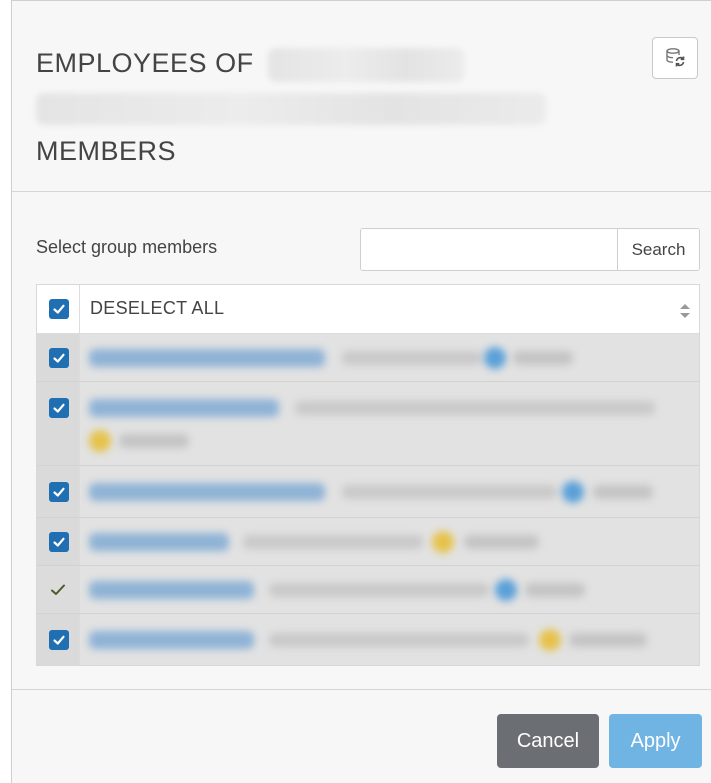 The image size is (711, 783). What do you see at coordinates (685, 311) in the screenshot?
I see `sort-icon` at bounding box center [685, 311].